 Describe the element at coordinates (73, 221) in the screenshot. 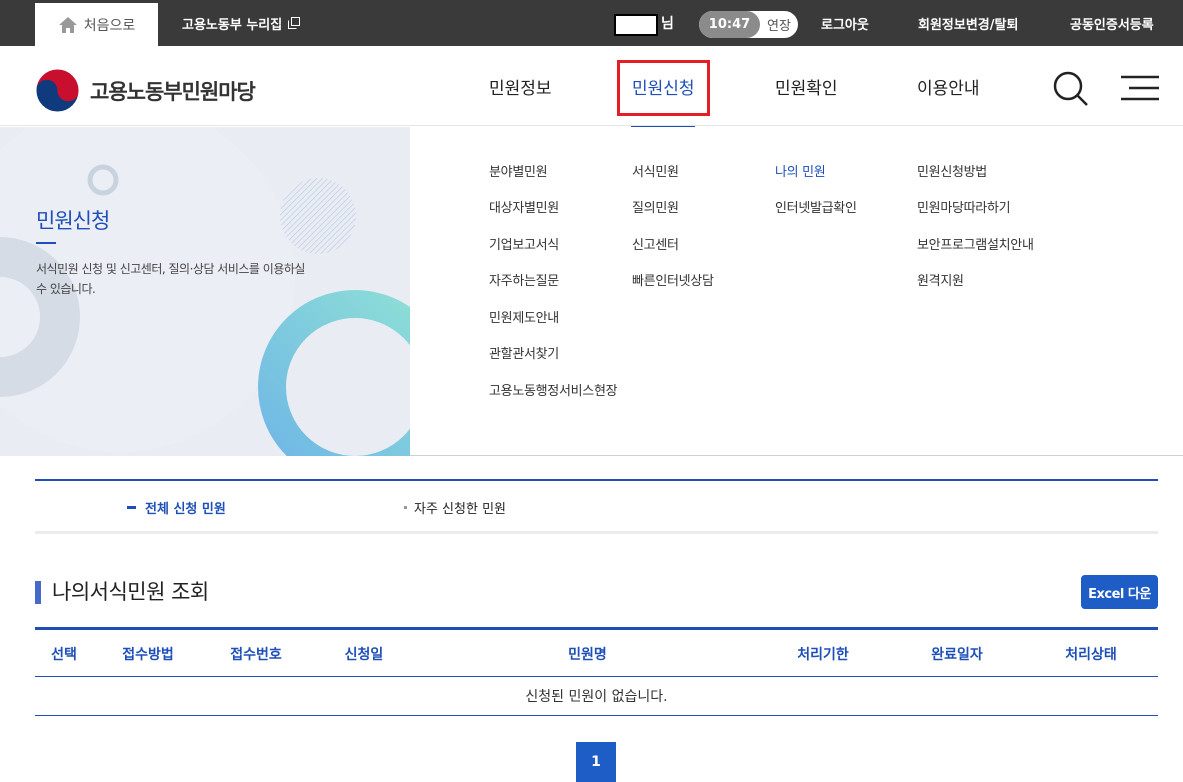

I see `promo-title: 민원신청` at that location.